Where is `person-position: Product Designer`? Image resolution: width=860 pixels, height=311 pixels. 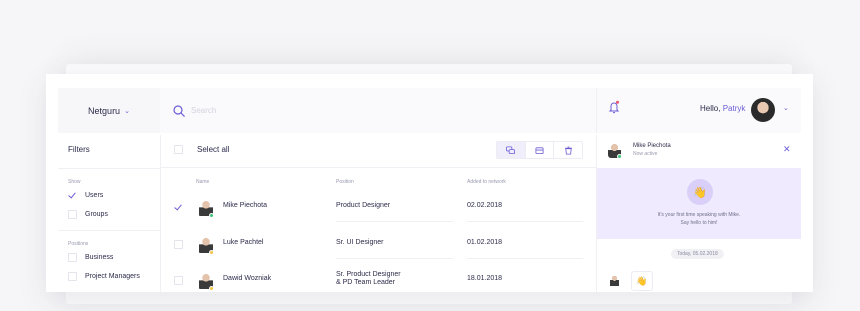 person-position: Product Designer is located at coordinates (363, 205).